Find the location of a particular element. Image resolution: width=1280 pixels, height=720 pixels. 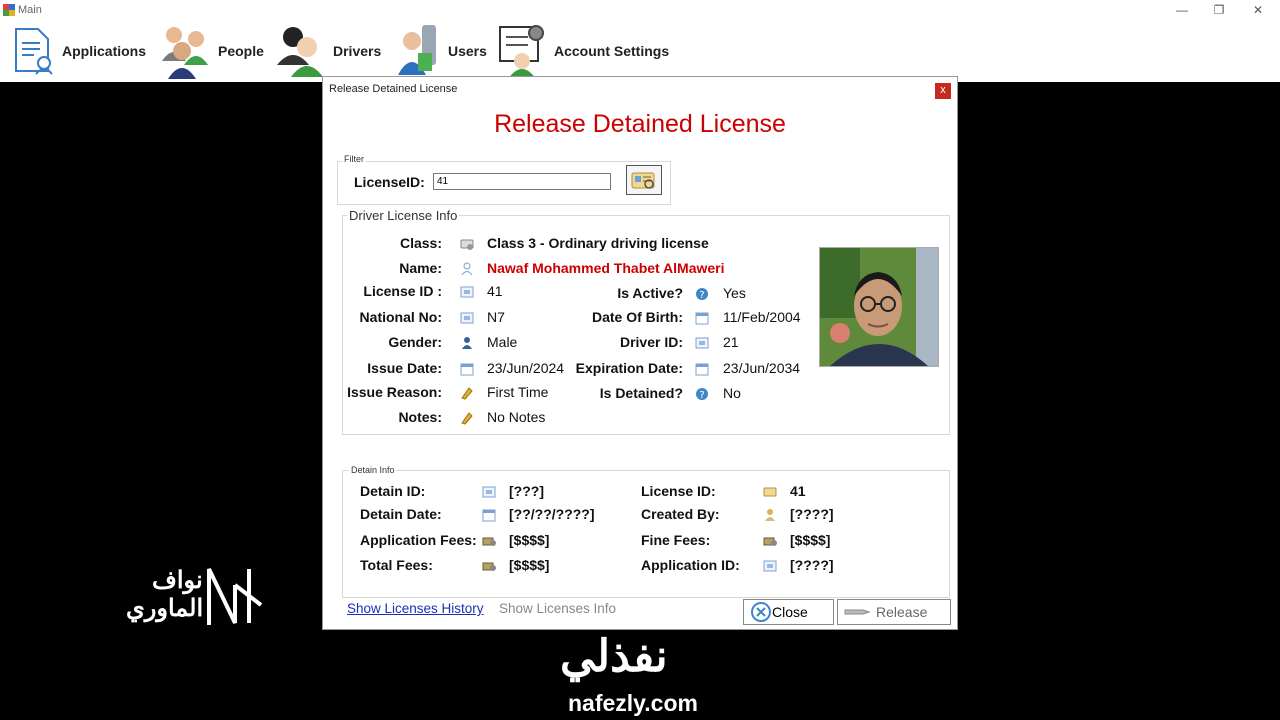

author-logo-icon is located at coordinates (235, 596).